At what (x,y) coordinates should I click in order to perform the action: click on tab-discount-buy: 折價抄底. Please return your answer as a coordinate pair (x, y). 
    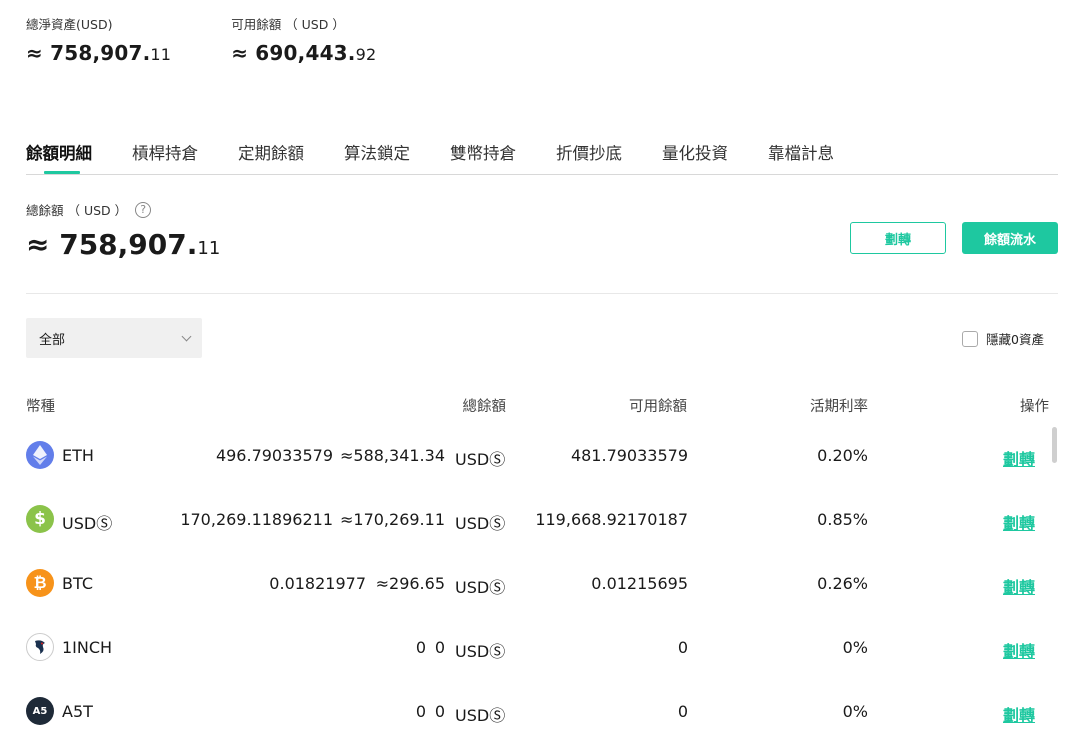
    Looking at the image, I should click on (589, 157).